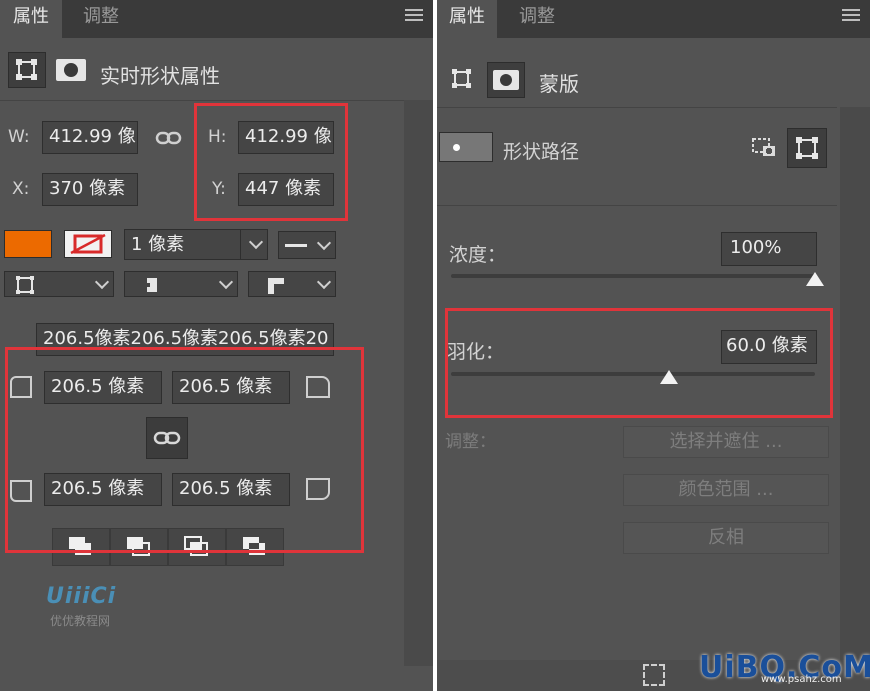 This screenshot has height=691, width=870. Describe the element at coordinates (726, 538) in the screenshot. I see `invert-button: 反相` at that location.